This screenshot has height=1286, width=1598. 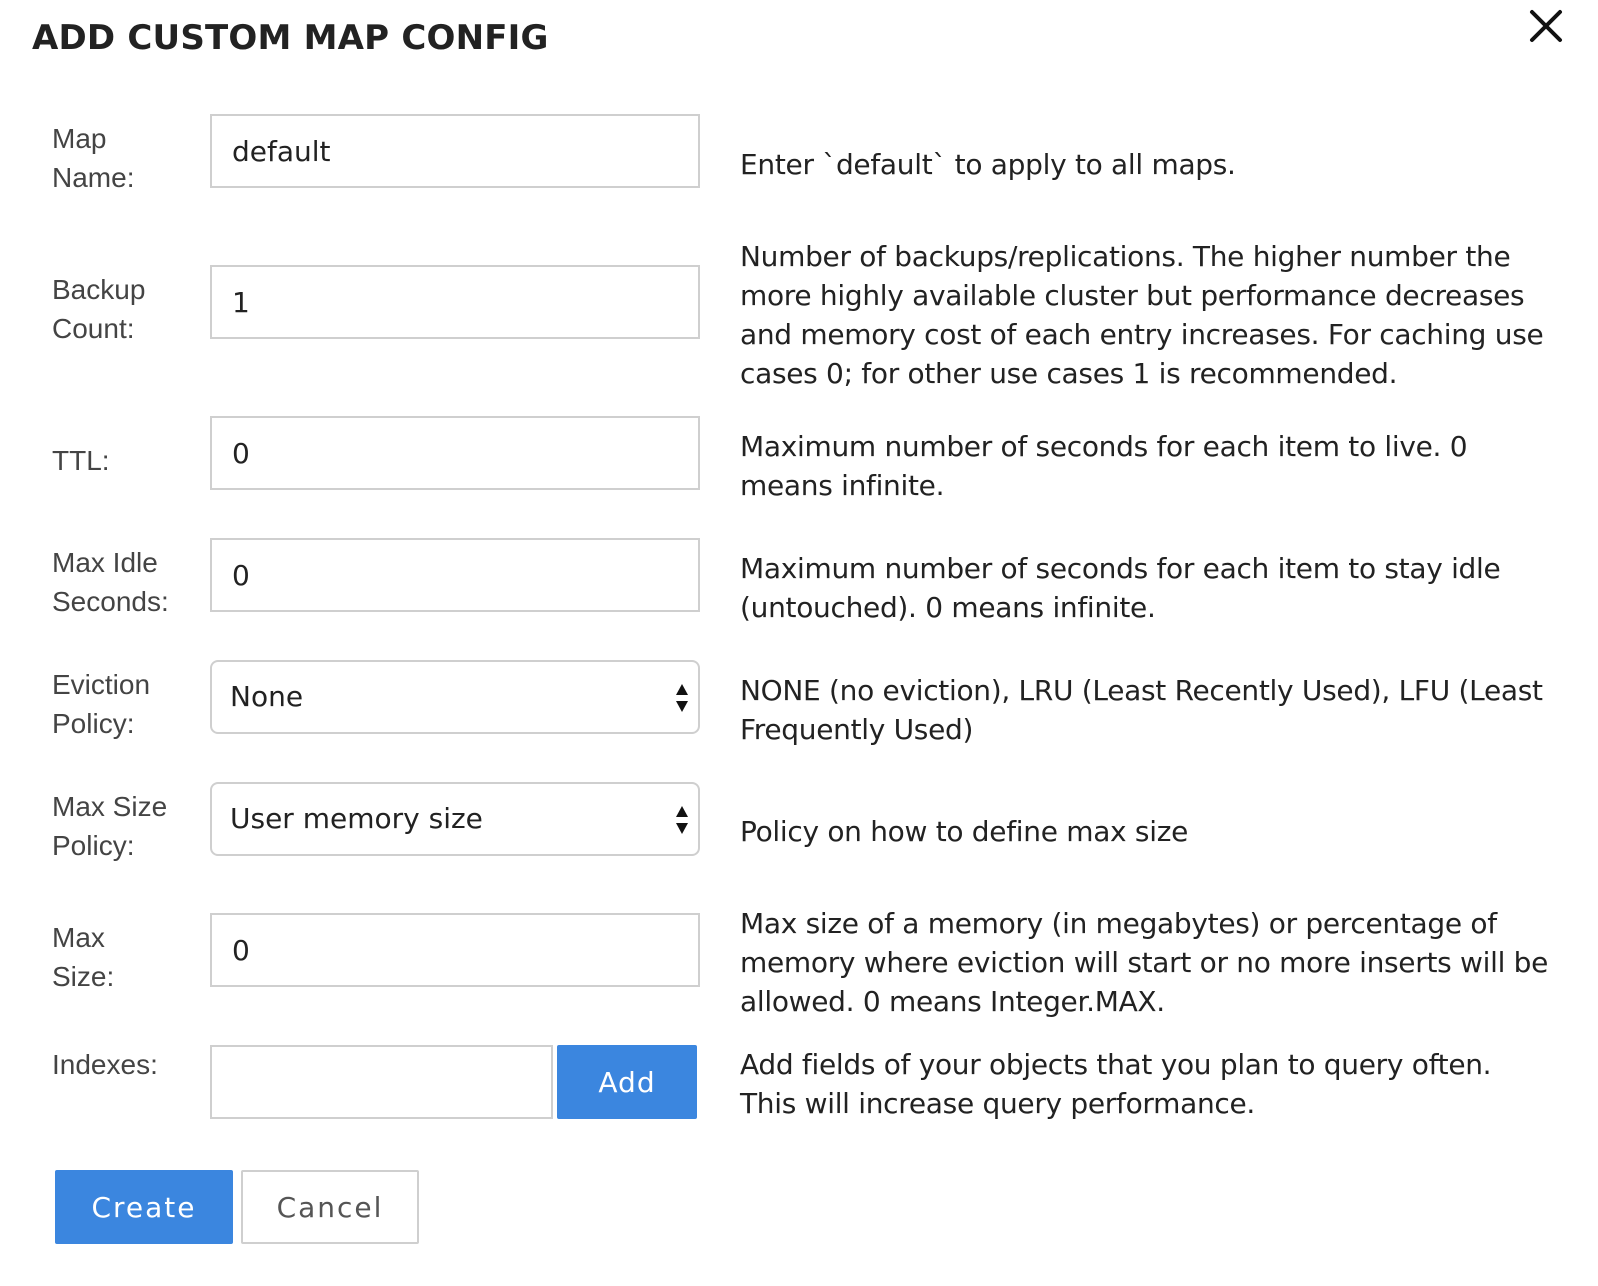 What do you see at coordinates (78, 937) in the screenshot?
I see `max-size-label-line1: Max` at bounding box center [78, 937].